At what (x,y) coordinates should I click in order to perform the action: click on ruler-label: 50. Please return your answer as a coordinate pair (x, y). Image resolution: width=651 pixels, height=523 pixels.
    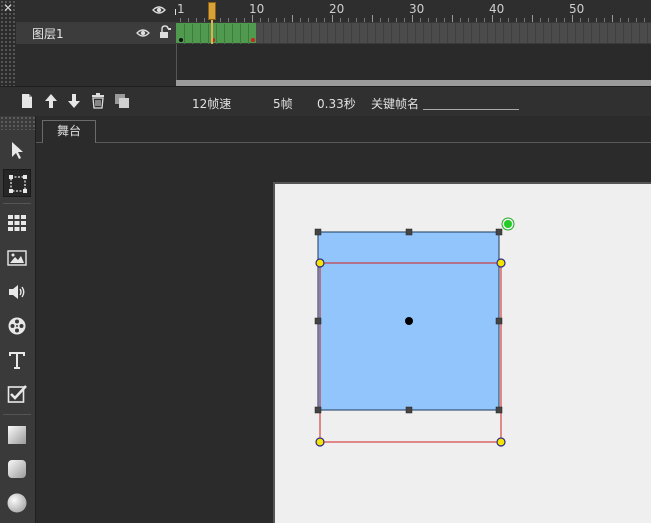
    Looking at the image, I should click on (577, 9).